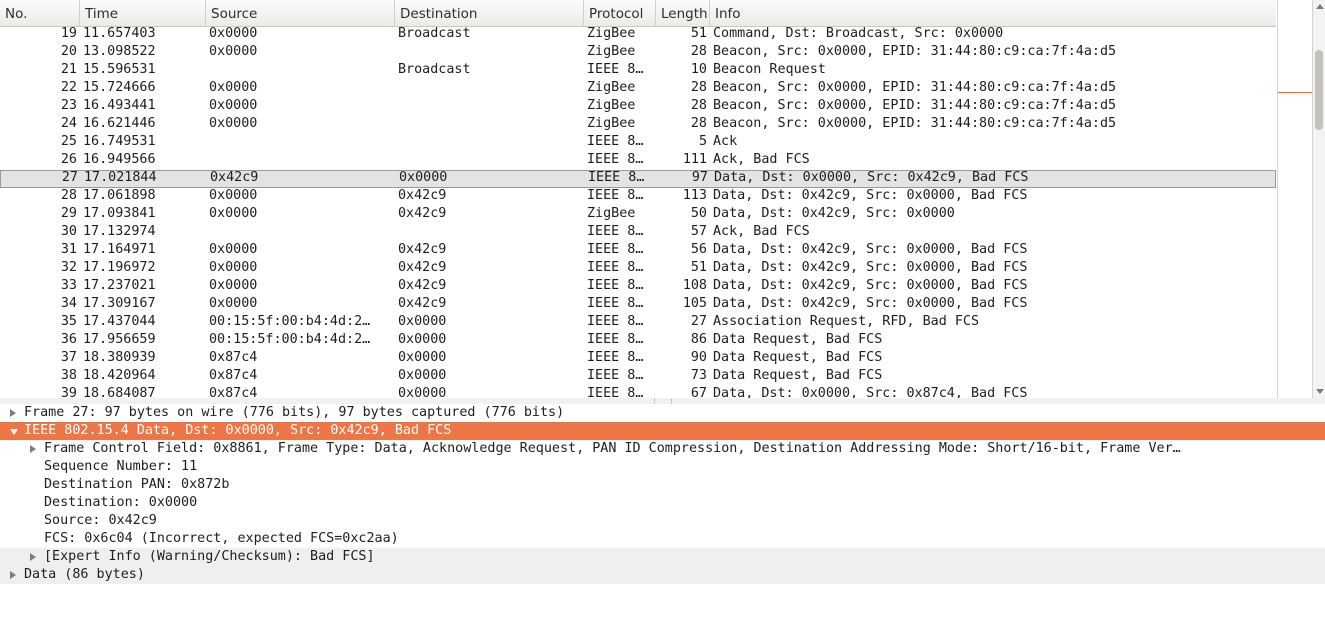  Describe the element at coordinates (68, 105) in the screenshot. I see `packet-no: 23` at that location.